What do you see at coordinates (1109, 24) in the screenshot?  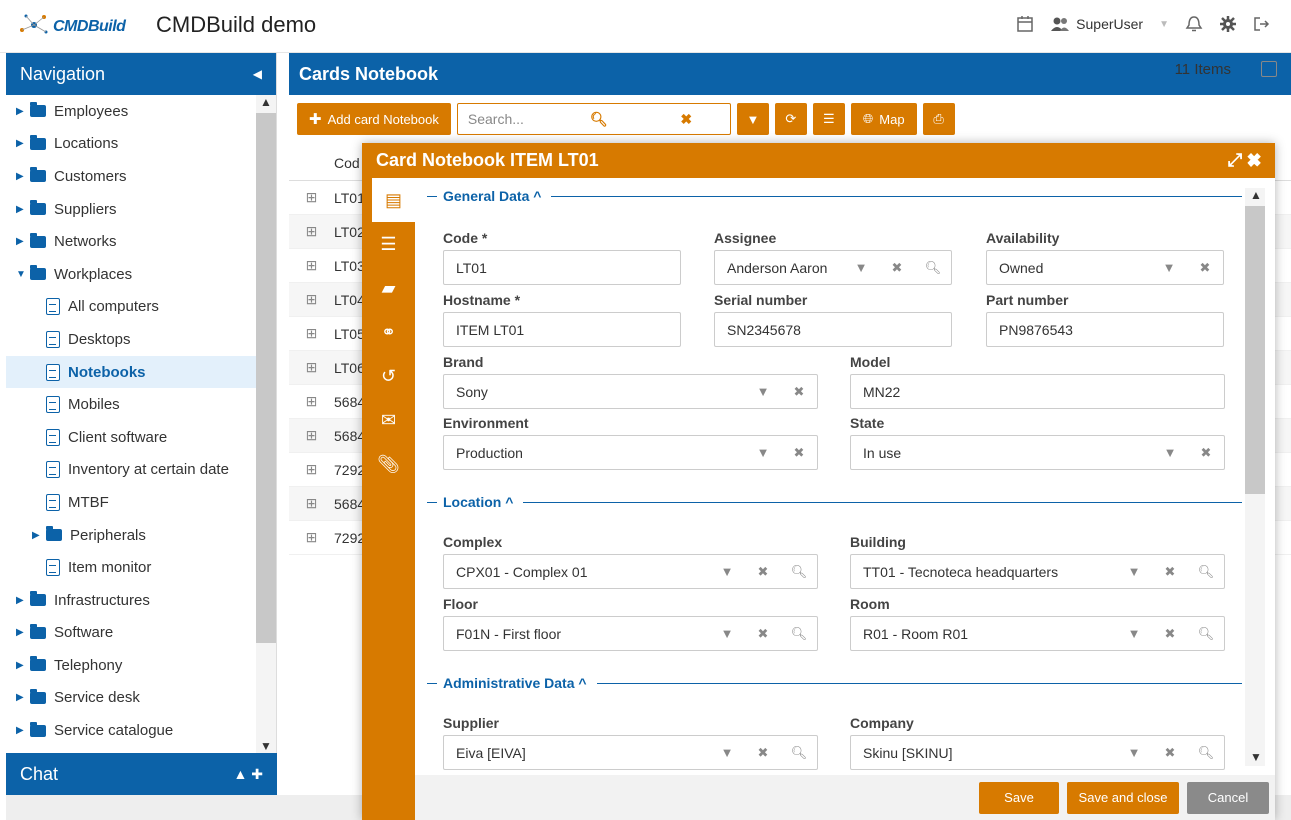 I see `user-menu: SuperUser ▼` at bounding box center [1109, 24].